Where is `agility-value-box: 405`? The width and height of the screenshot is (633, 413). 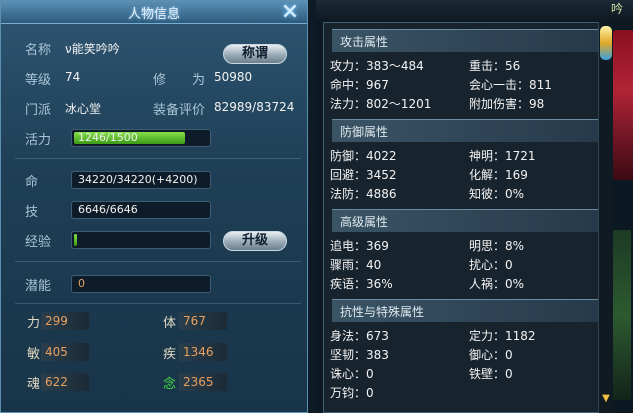 agility-value-box: 405 is located at coordinates (65, 352).